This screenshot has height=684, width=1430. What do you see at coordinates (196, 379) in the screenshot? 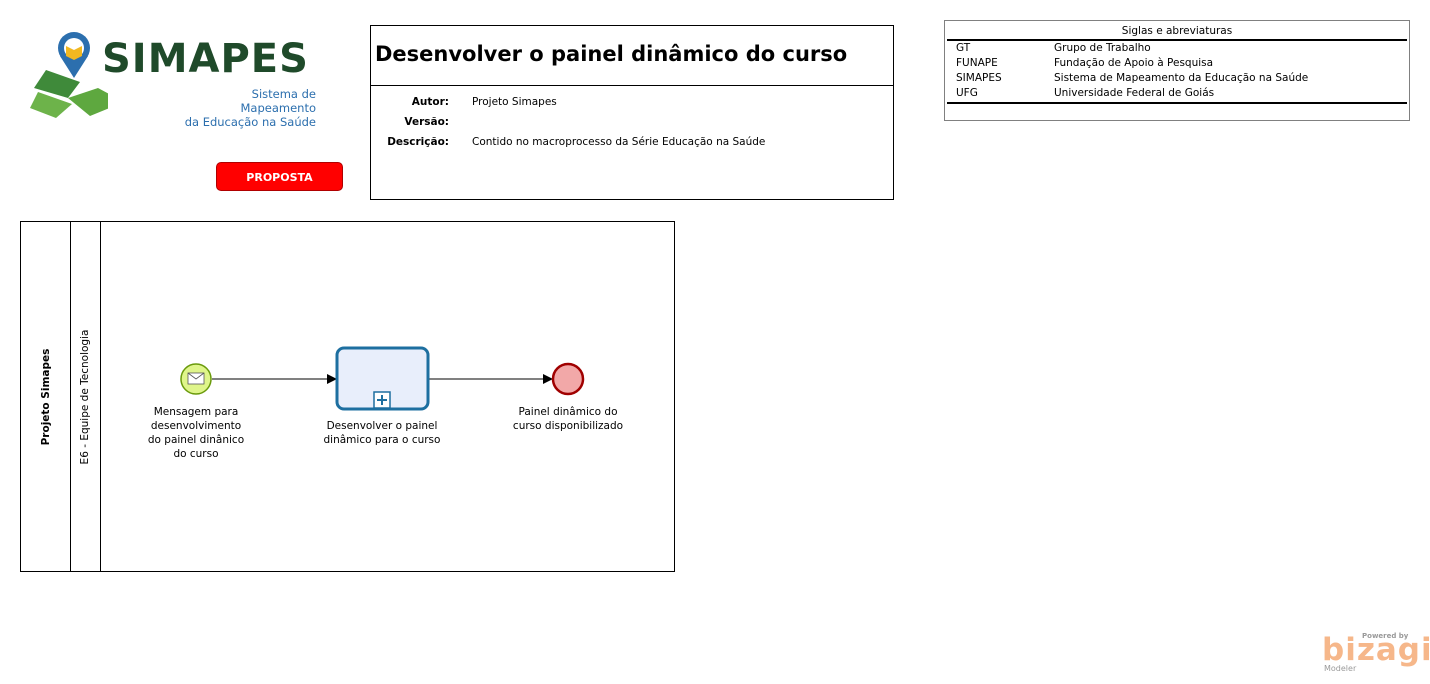
I see `message-start-event` at bounding box center [196, 379].